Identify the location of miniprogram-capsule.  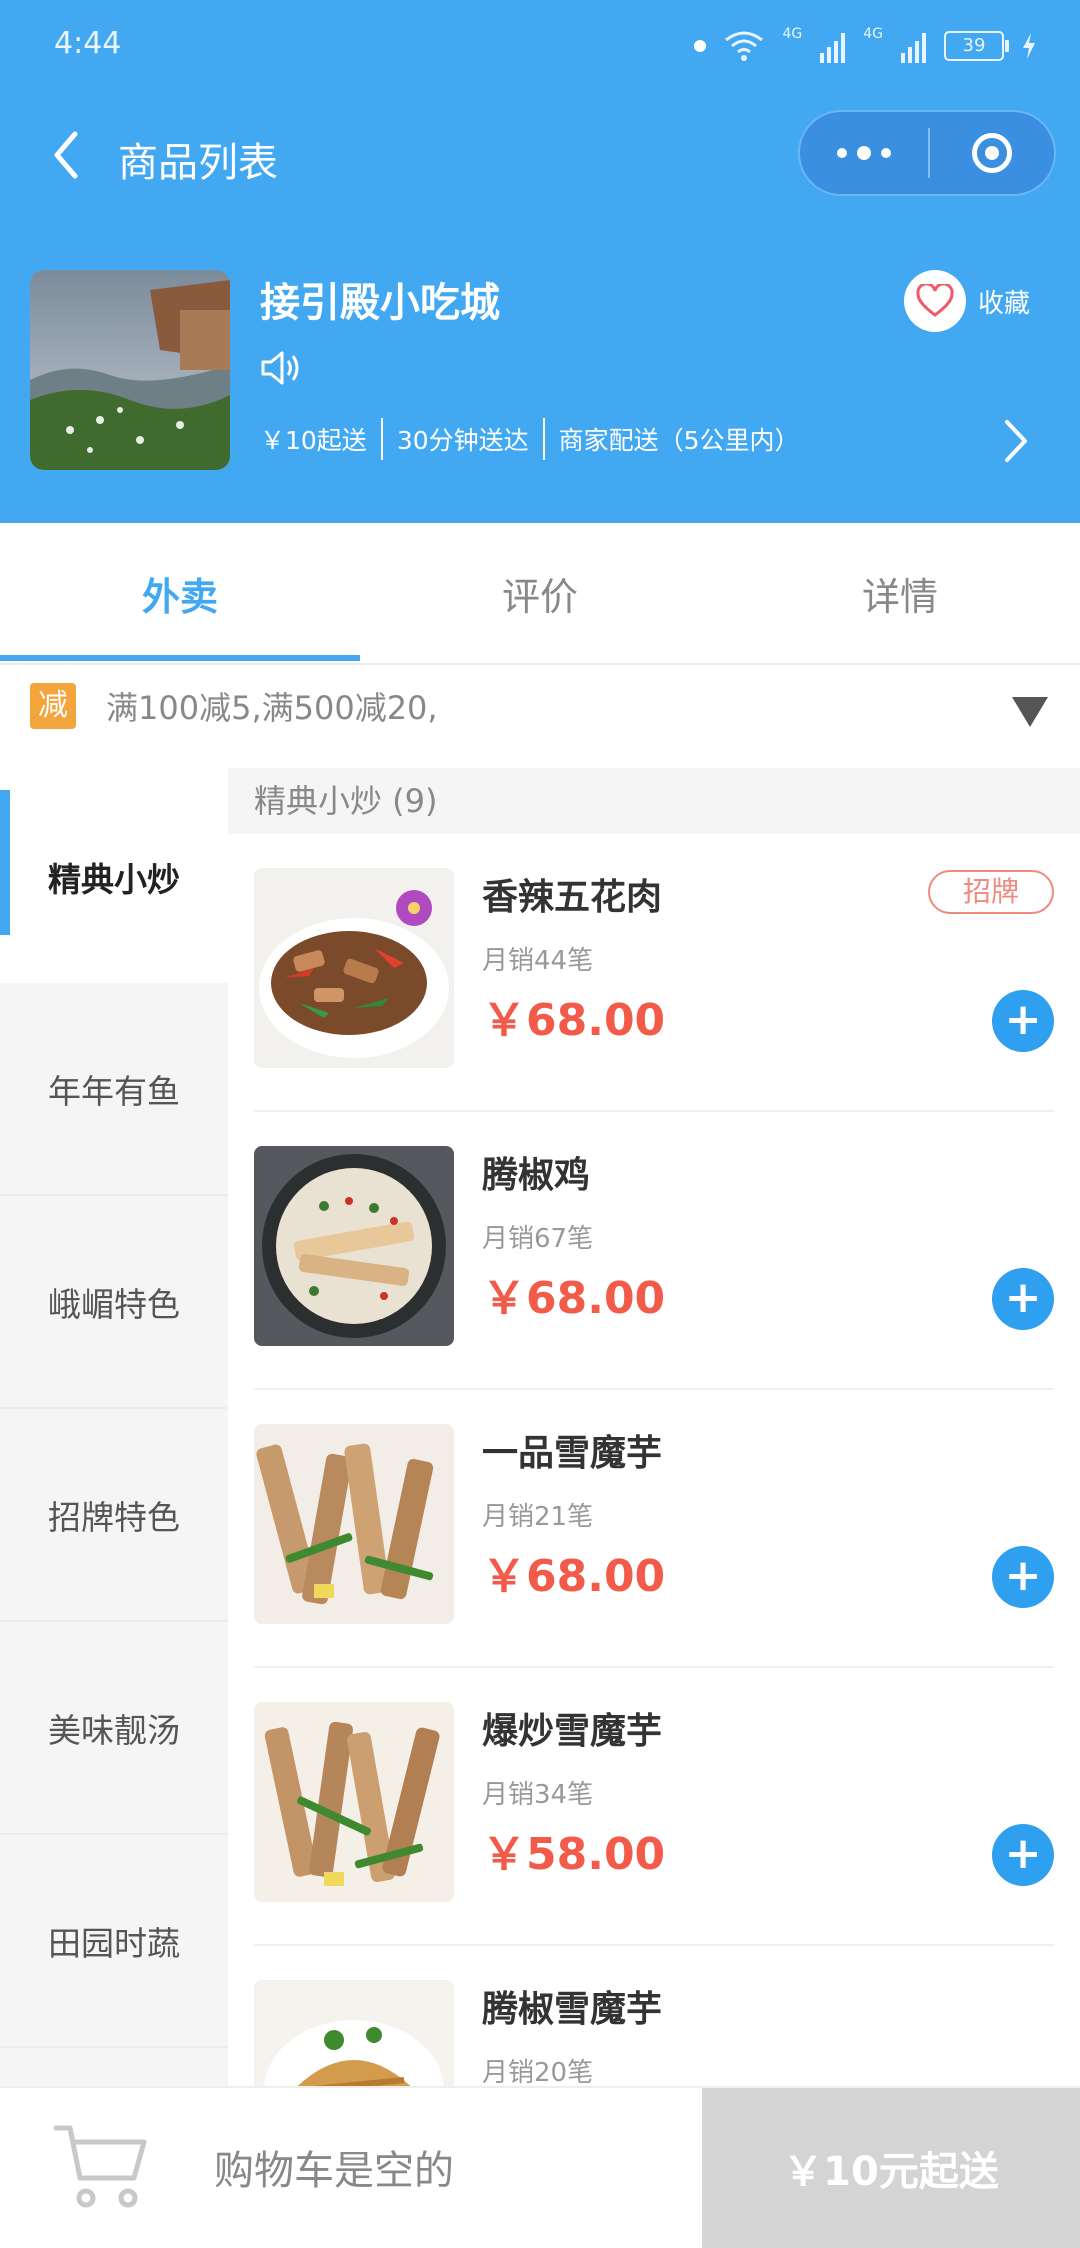
(927, 153).